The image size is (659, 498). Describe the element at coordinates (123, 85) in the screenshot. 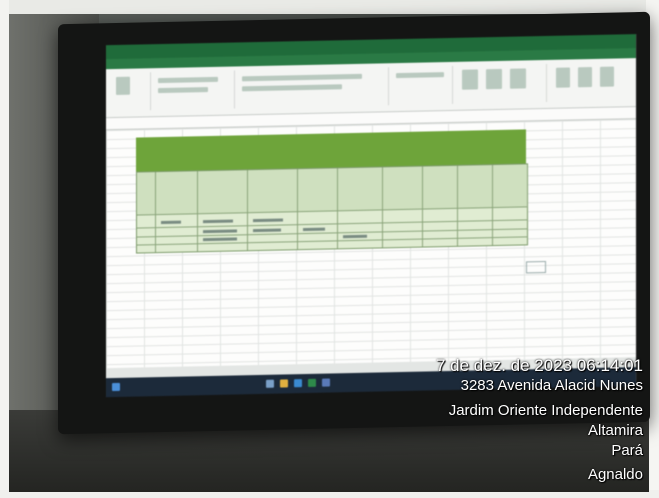

I see `paste-icon` at that location.